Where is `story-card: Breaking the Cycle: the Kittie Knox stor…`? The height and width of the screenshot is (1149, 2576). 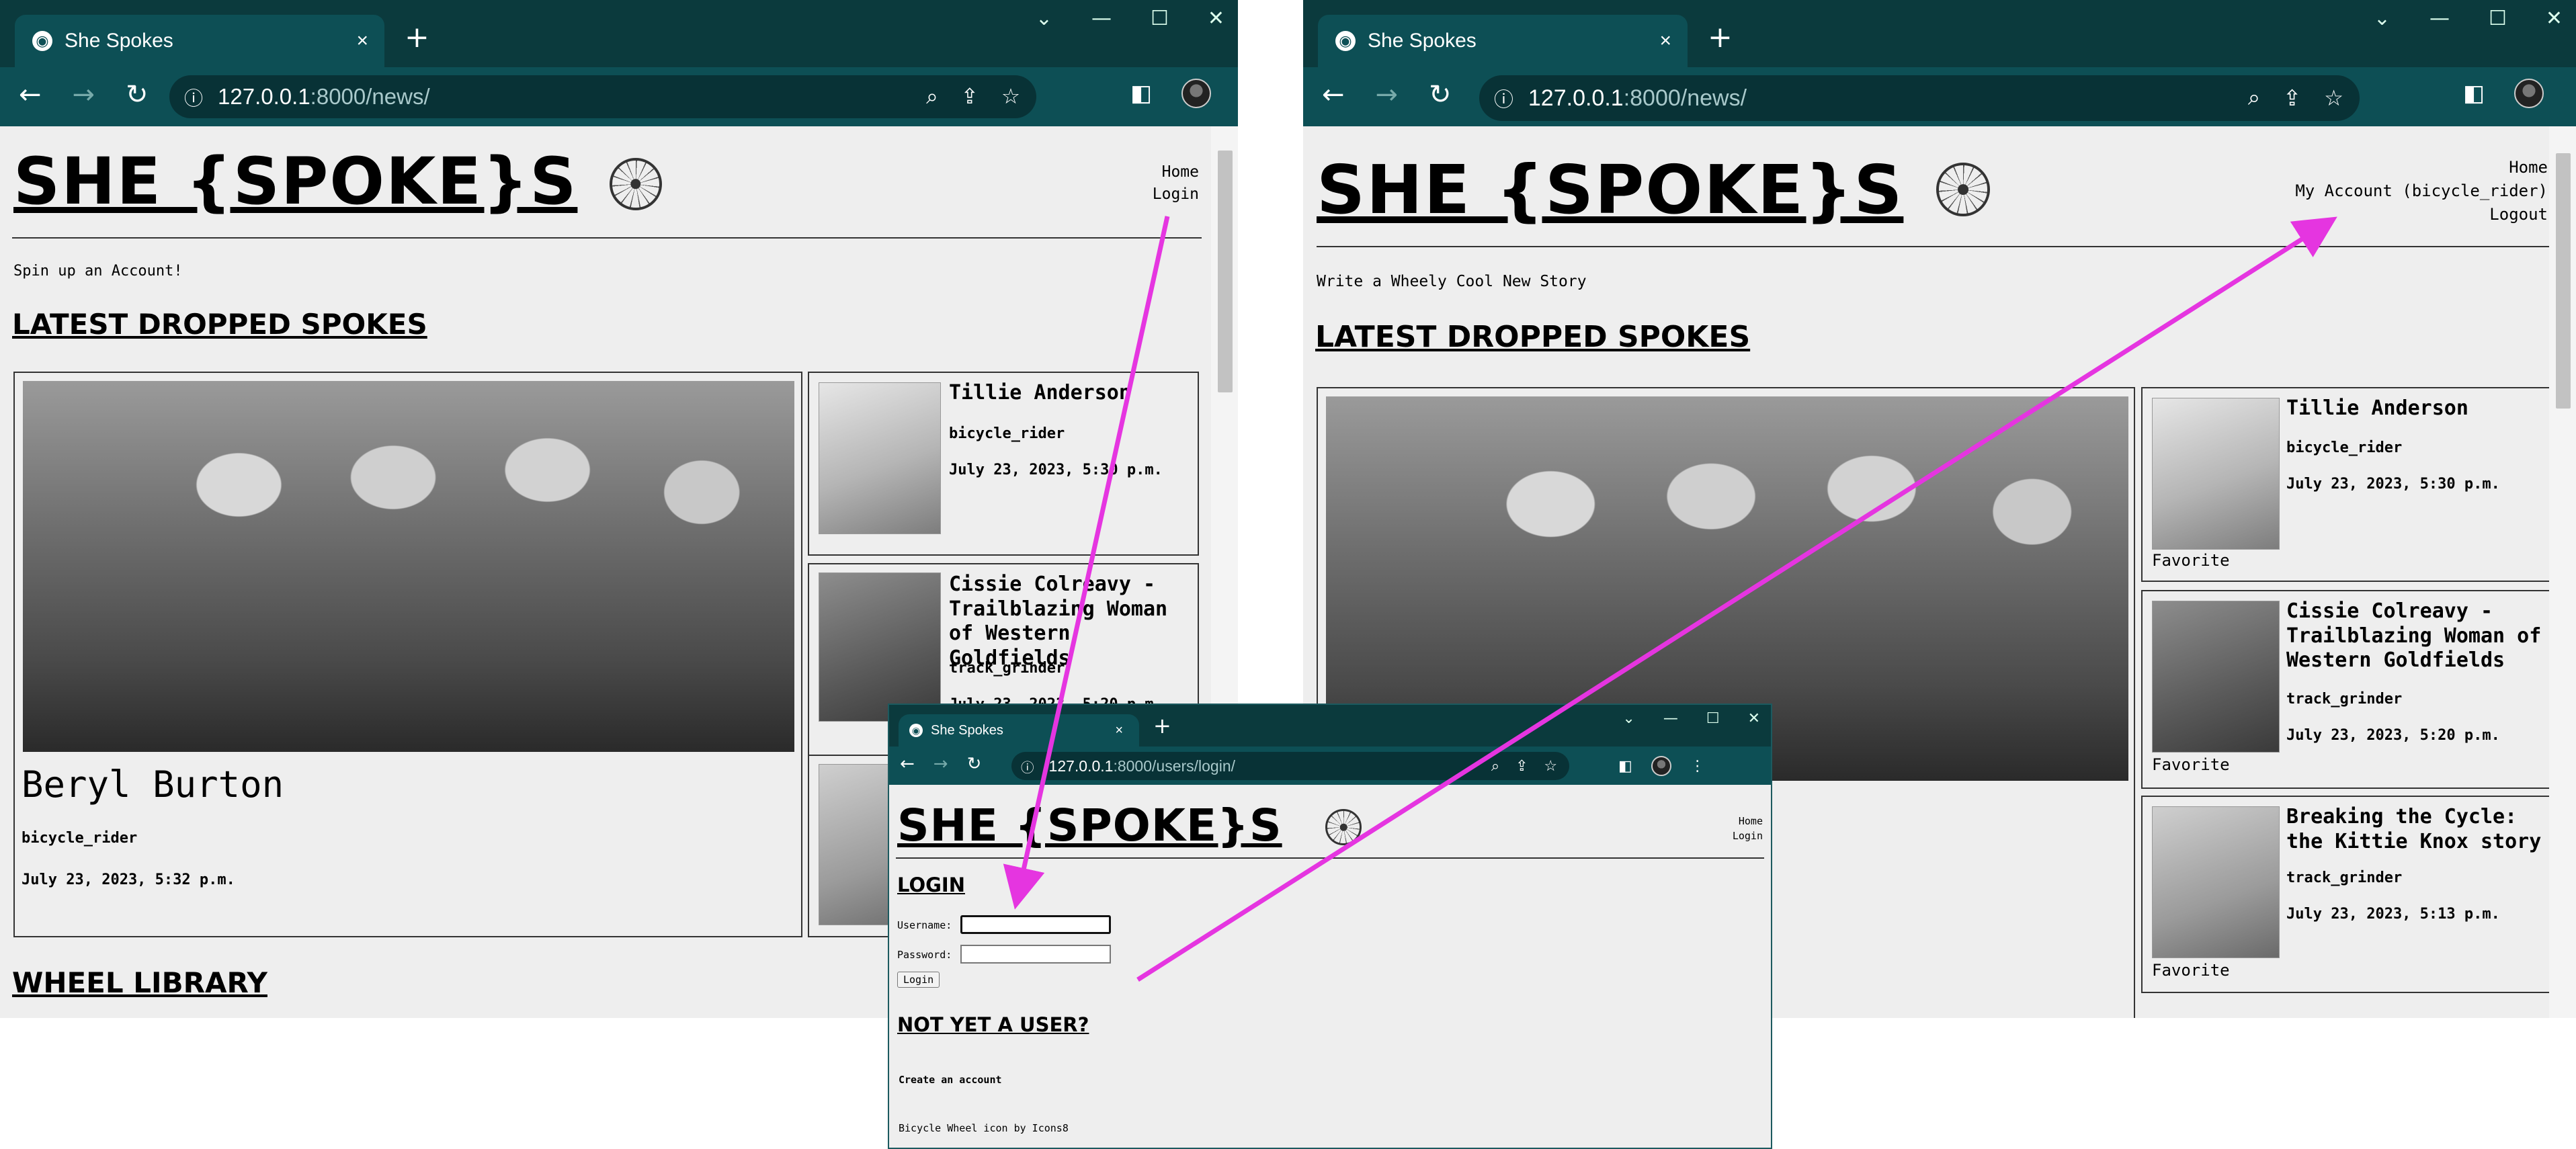
story-card: Breaking the Cycle: the Kittie Knox stor… is located at coordinates (2346, 894).